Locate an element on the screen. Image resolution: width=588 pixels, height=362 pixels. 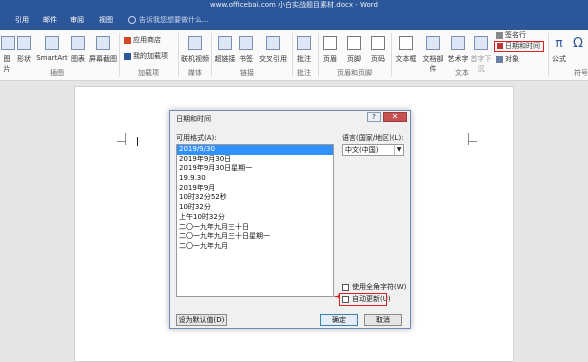
tab-review: 审阅 is located at coordinates (77, 20).